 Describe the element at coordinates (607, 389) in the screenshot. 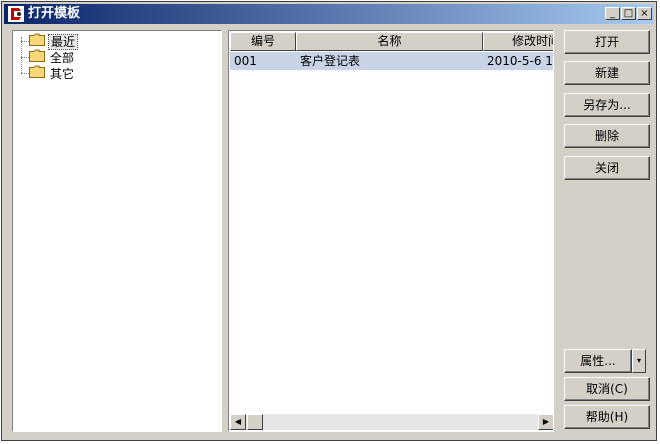

I see `cancel-button: 取消(C)` at that location.